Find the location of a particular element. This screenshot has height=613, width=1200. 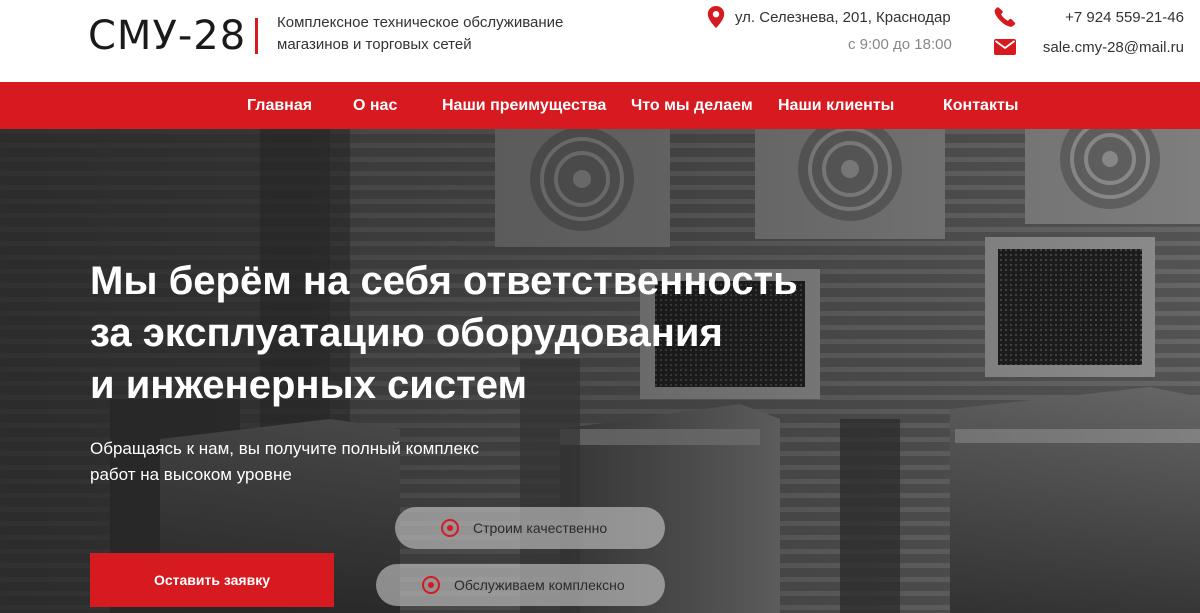

nav-item-clients: Наши клиенты is located at coordinates (836, 105).